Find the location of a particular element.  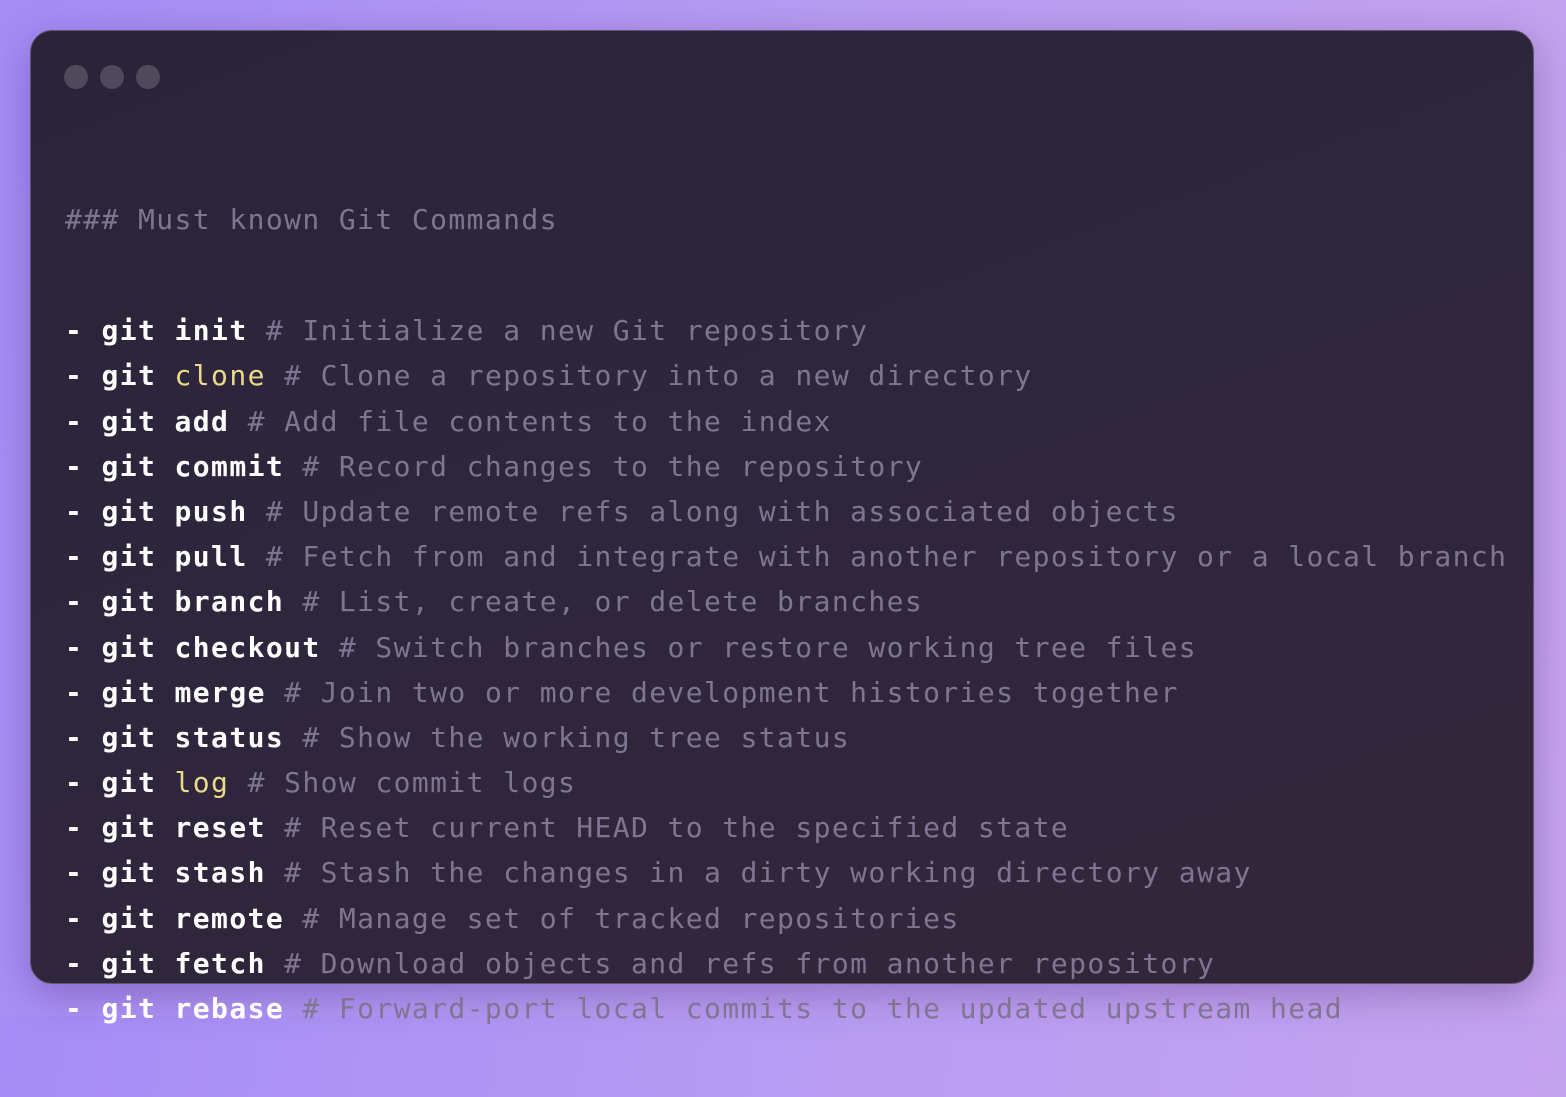

window-controls is located at coordinates (112, 77).